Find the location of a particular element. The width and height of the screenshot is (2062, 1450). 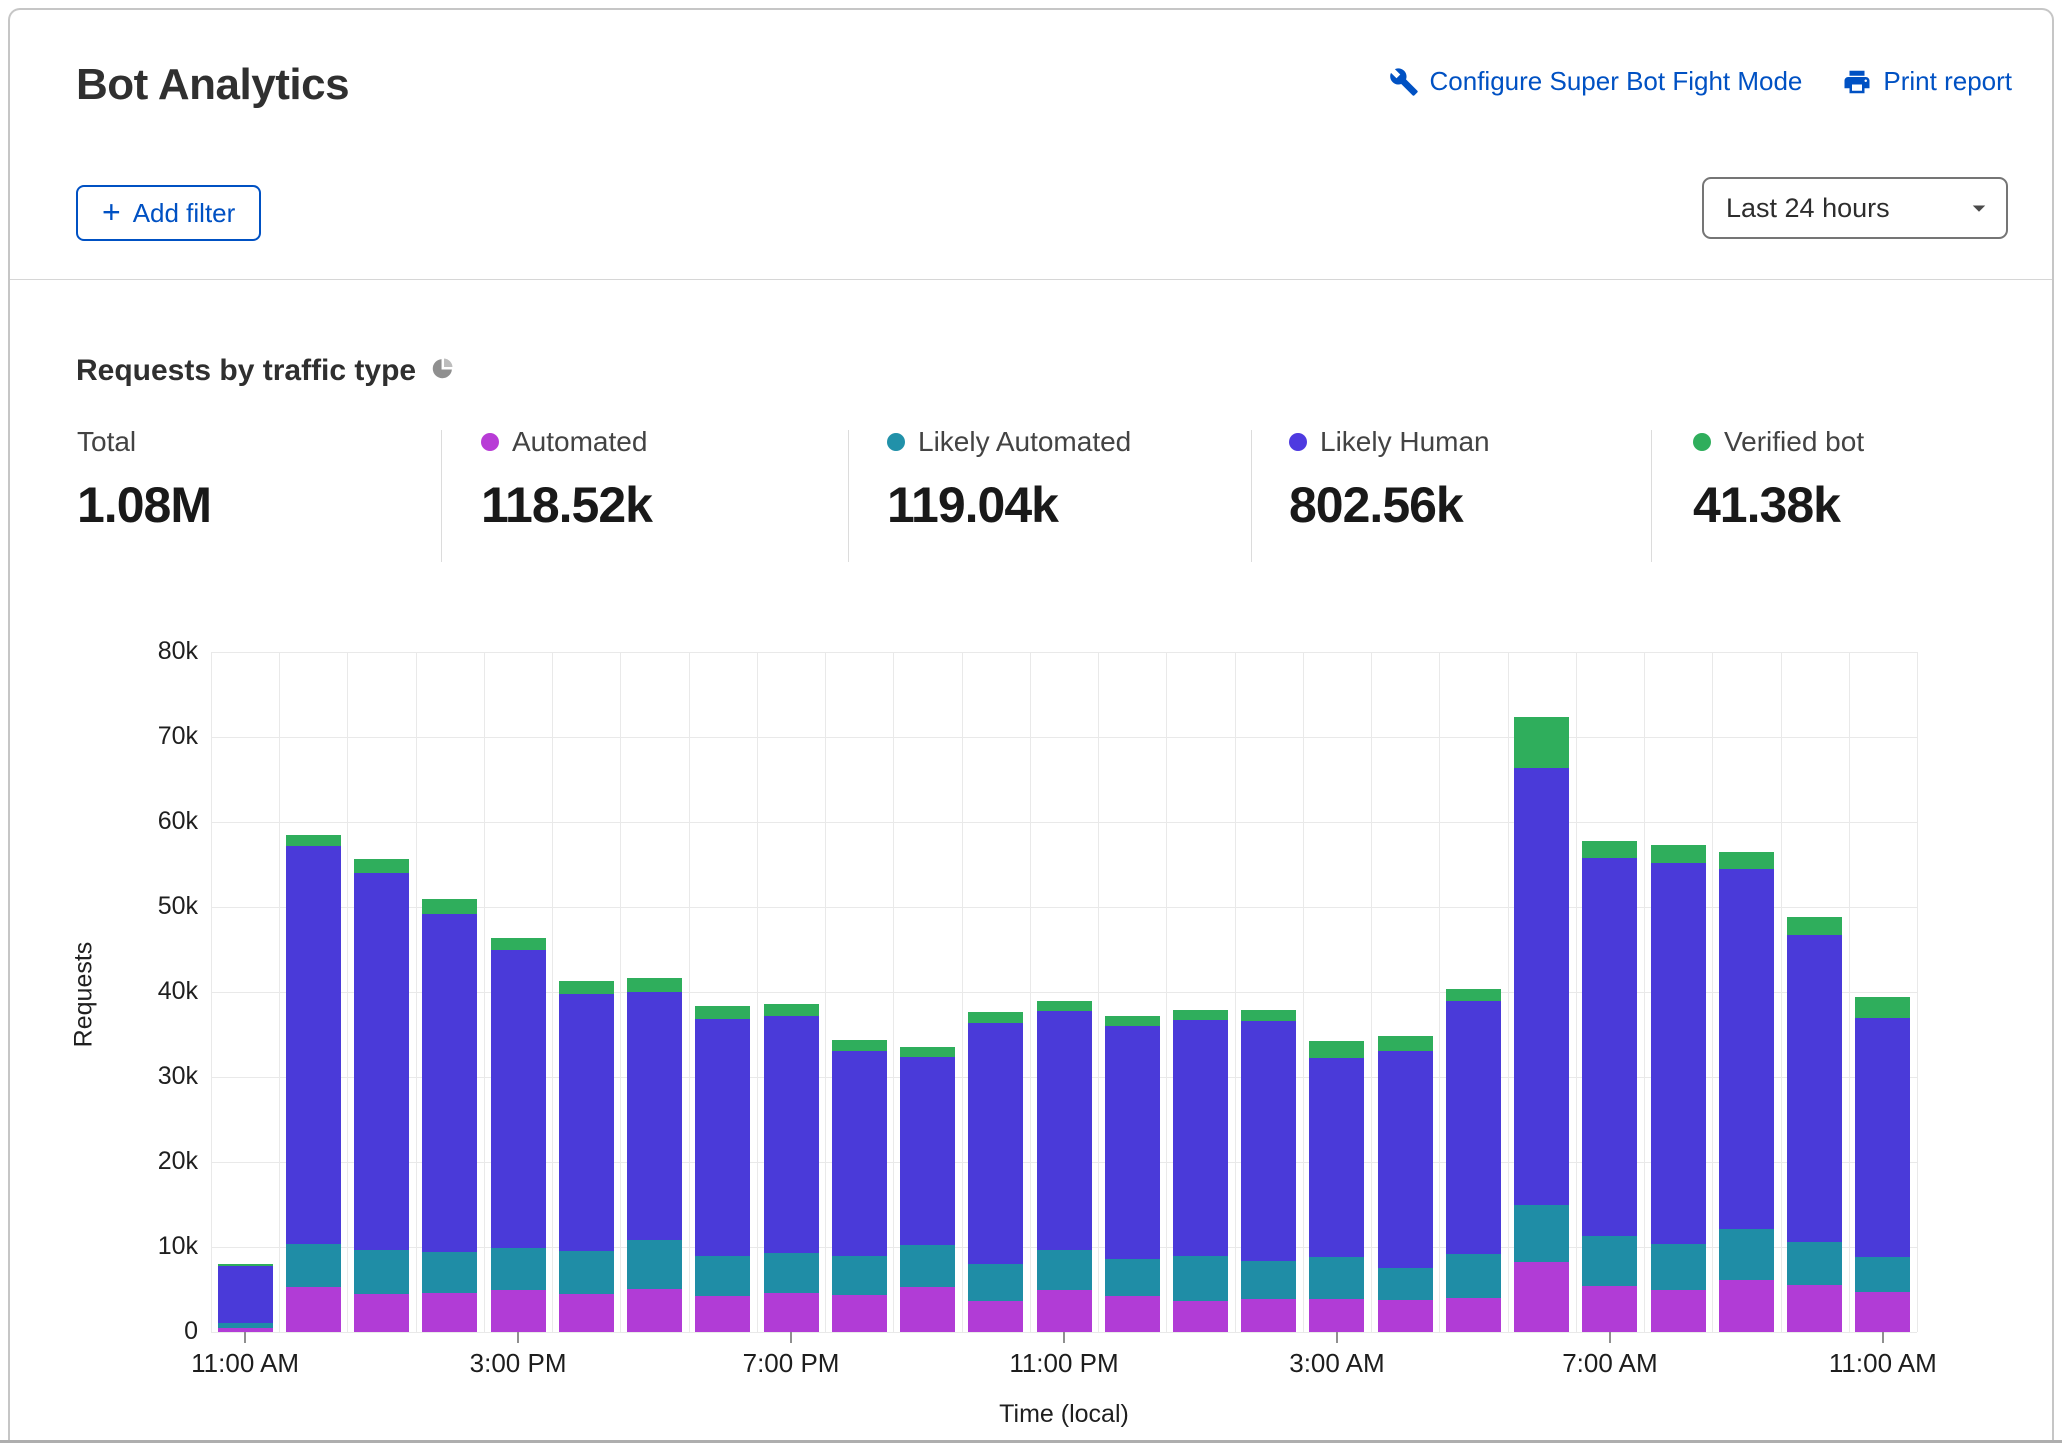

time-range-select: Last 24 hours is located at coordinates (1855, 208).